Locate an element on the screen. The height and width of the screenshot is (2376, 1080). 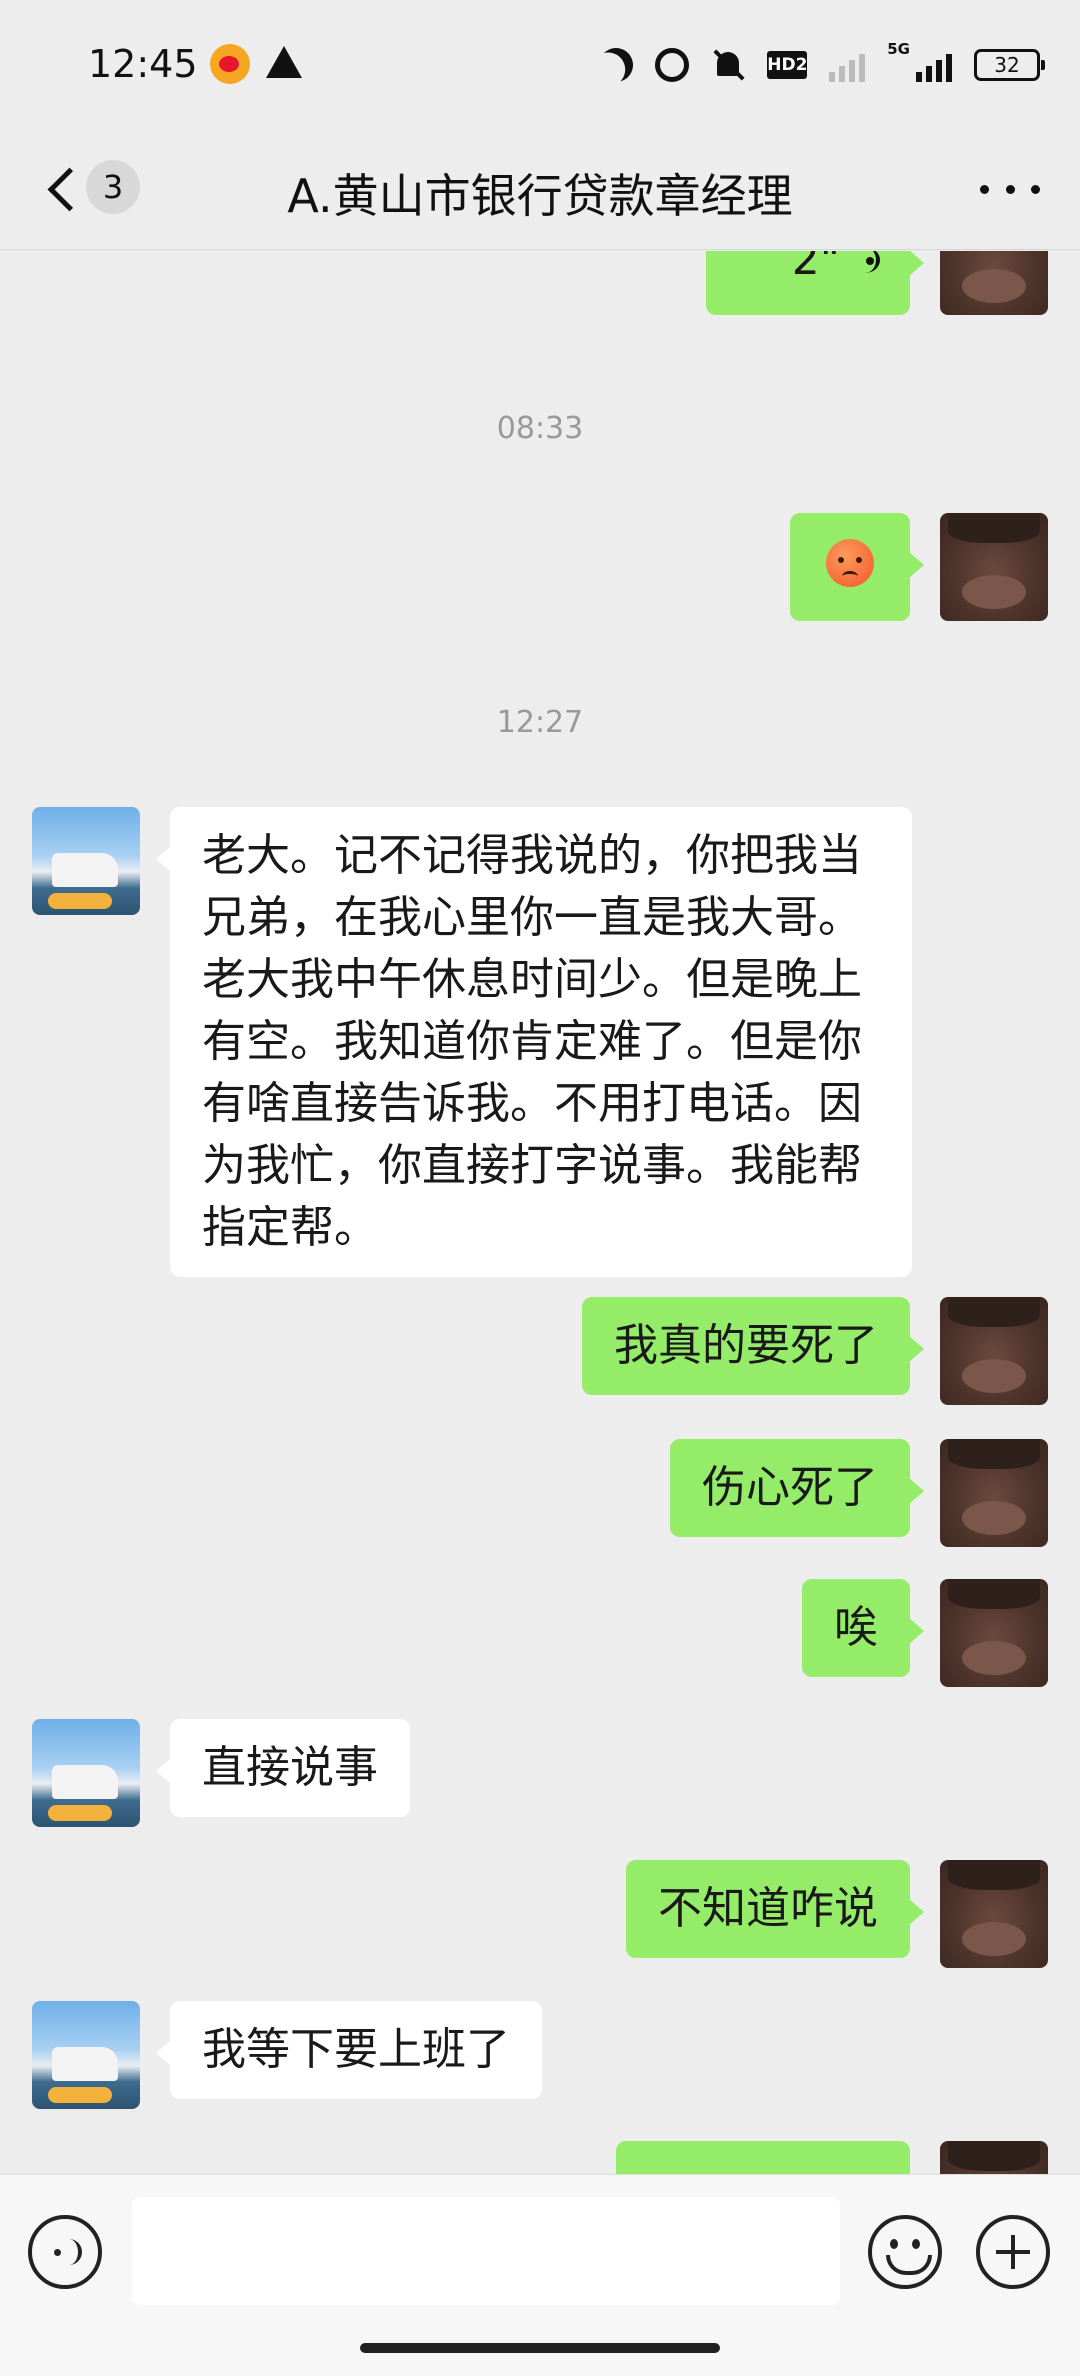
text-message-bubble: 我真的要死了 is located at coordinates (753, 1346).